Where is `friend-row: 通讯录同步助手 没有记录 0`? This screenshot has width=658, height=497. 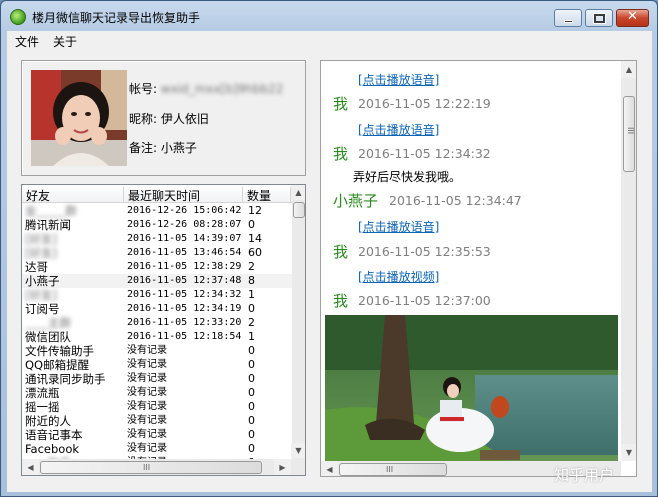
friend-row: 通讯录同步助手 没有记录 0 is located at coordinates (157, 379).